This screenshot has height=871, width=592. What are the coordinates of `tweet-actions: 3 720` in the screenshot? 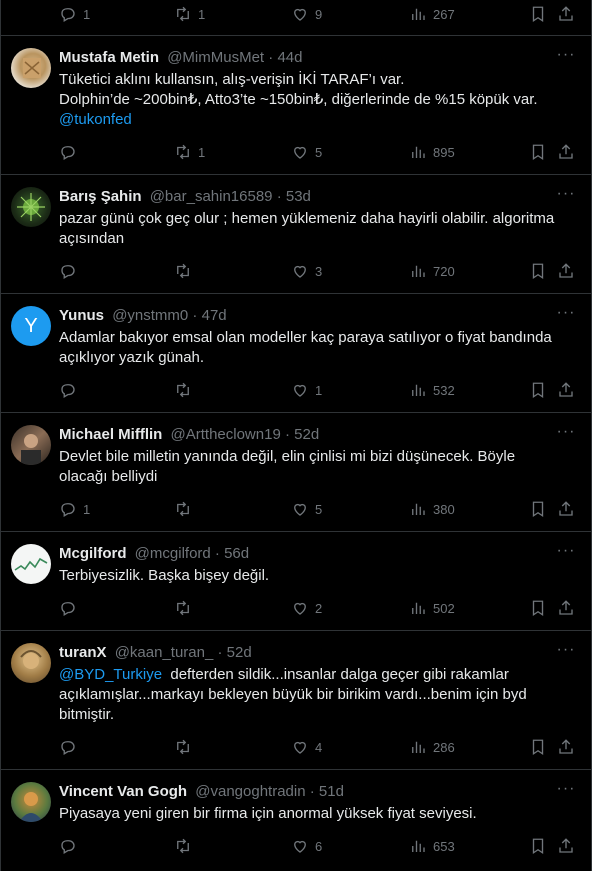 It's located at (319, 271).